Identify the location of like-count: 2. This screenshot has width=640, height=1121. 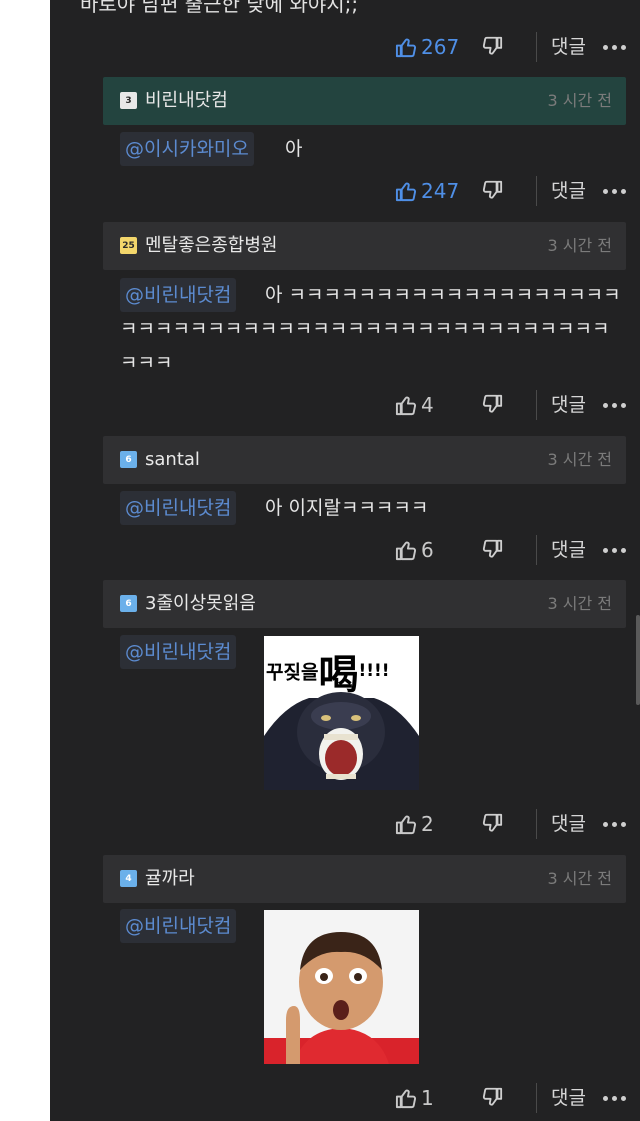
(427, 824).